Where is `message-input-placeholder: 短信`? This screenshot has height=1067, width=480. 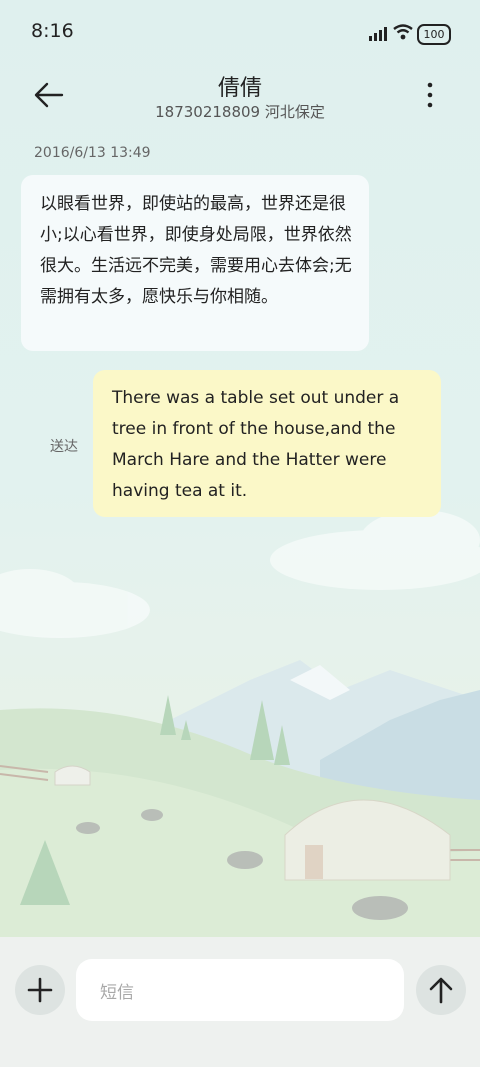
message-input-placeholder: 短信 is located at coordinates (117, 993).